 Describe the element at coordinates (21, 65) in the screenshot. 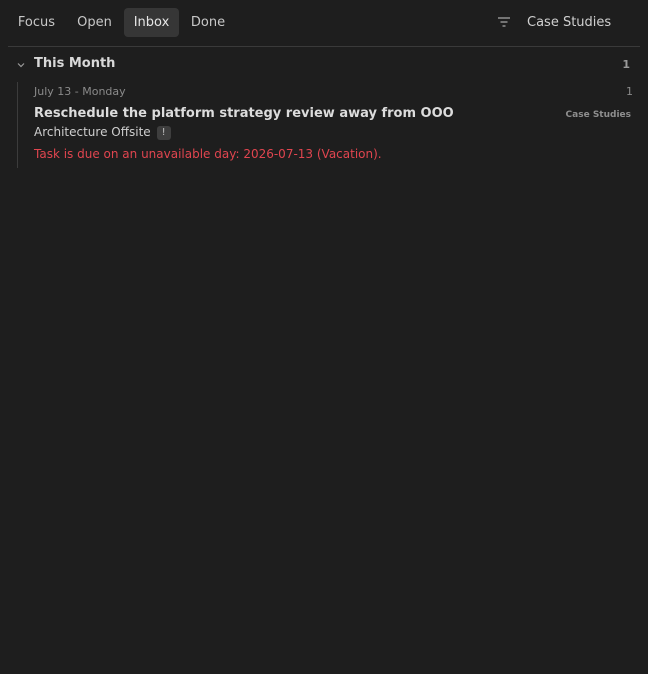

I see `chevron-down-icon` at that location.